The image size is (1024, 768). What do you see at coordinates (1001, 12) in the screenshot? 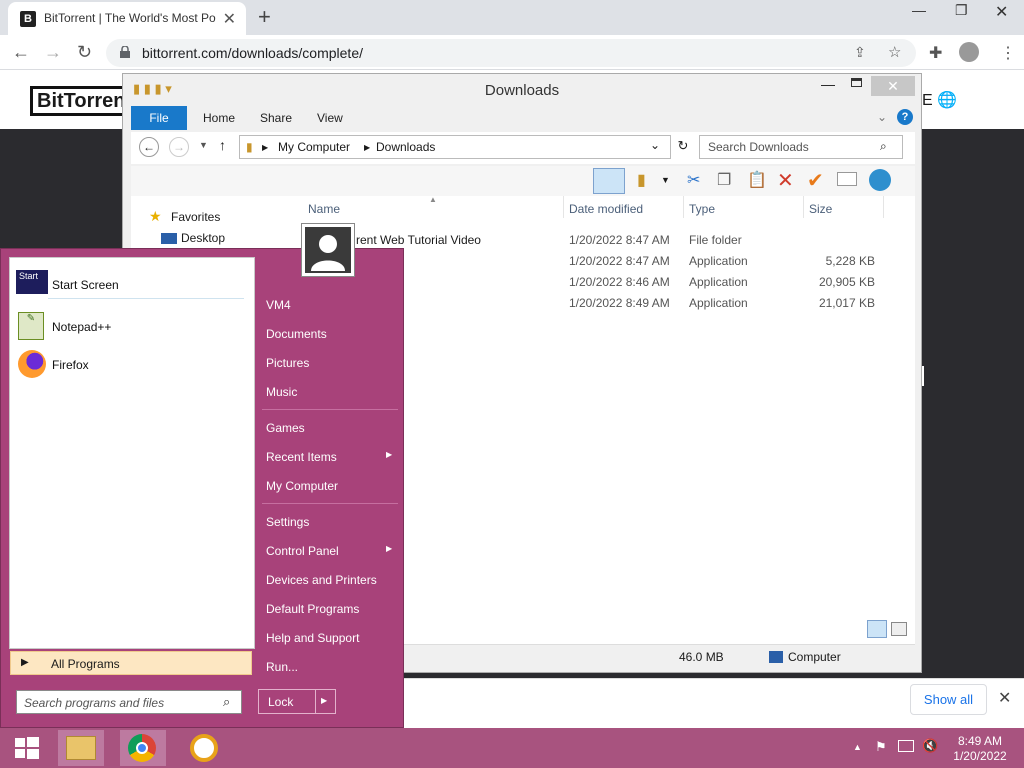
I see `window-close-icon: ✕` at bounding box center [1001, 12].